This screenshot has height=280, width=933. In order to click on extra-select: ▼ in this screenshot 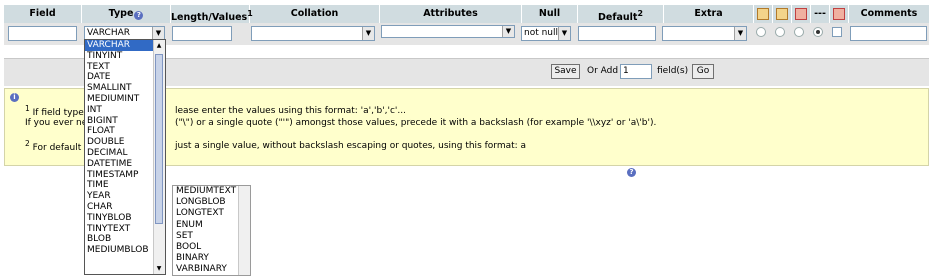, I will do `click(704, 33)`.